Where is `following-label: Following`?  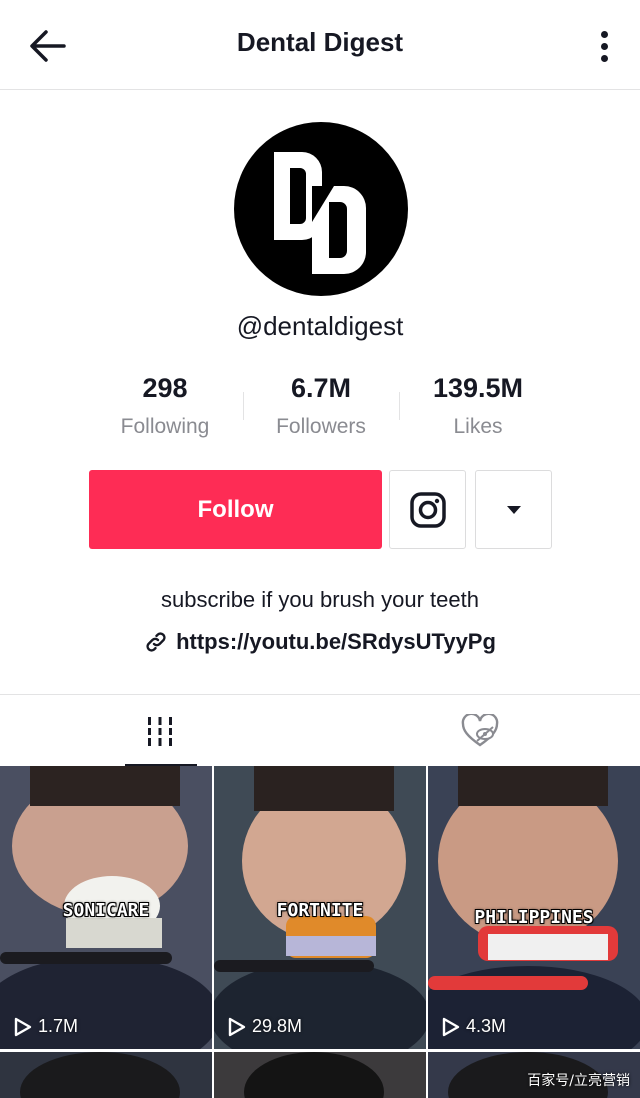
following-label: Following is located at coordinates (165, 426).